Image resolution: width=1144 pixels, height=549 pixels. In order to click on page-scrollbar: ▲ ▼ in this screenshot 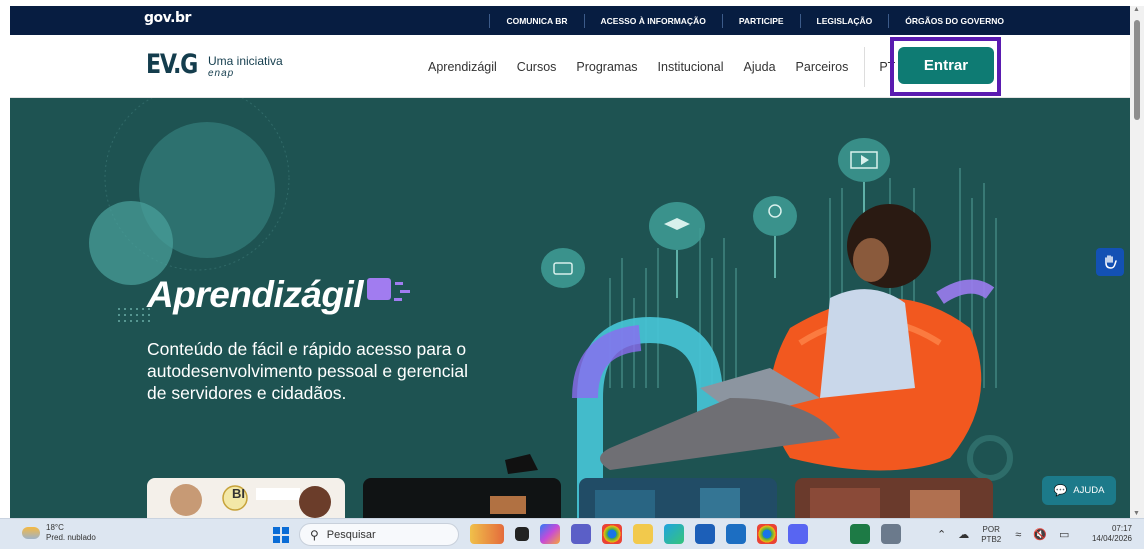, I will do `click(1137, 262)`.